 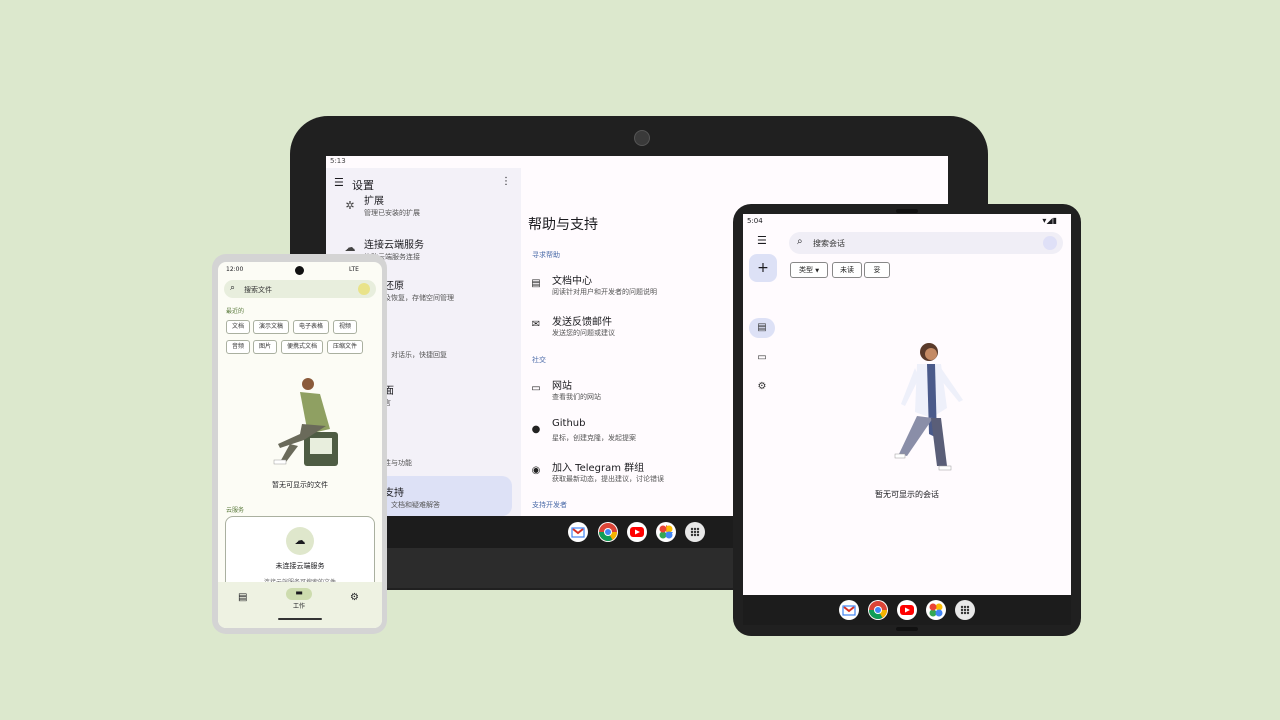 I want to click on search-input: 搜索文件, so click(x=258, y=290).